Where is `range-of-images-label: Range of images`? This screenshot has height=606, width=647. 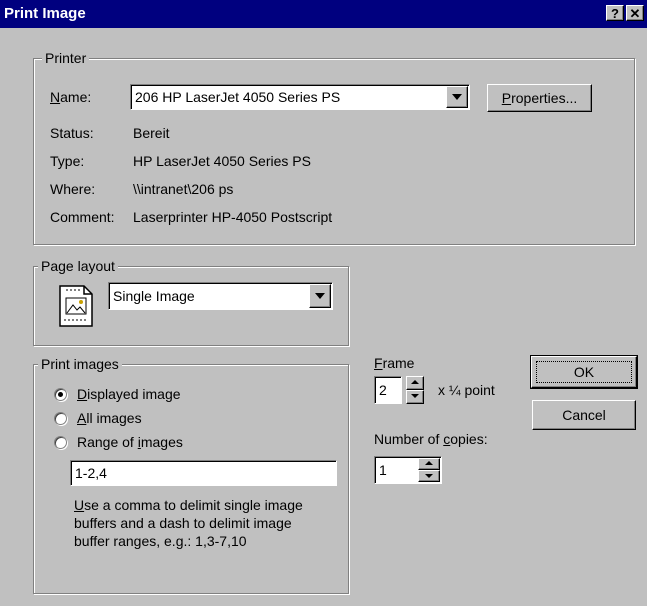 range-of-images-label: Range of images is located at coordinates (130, 442).